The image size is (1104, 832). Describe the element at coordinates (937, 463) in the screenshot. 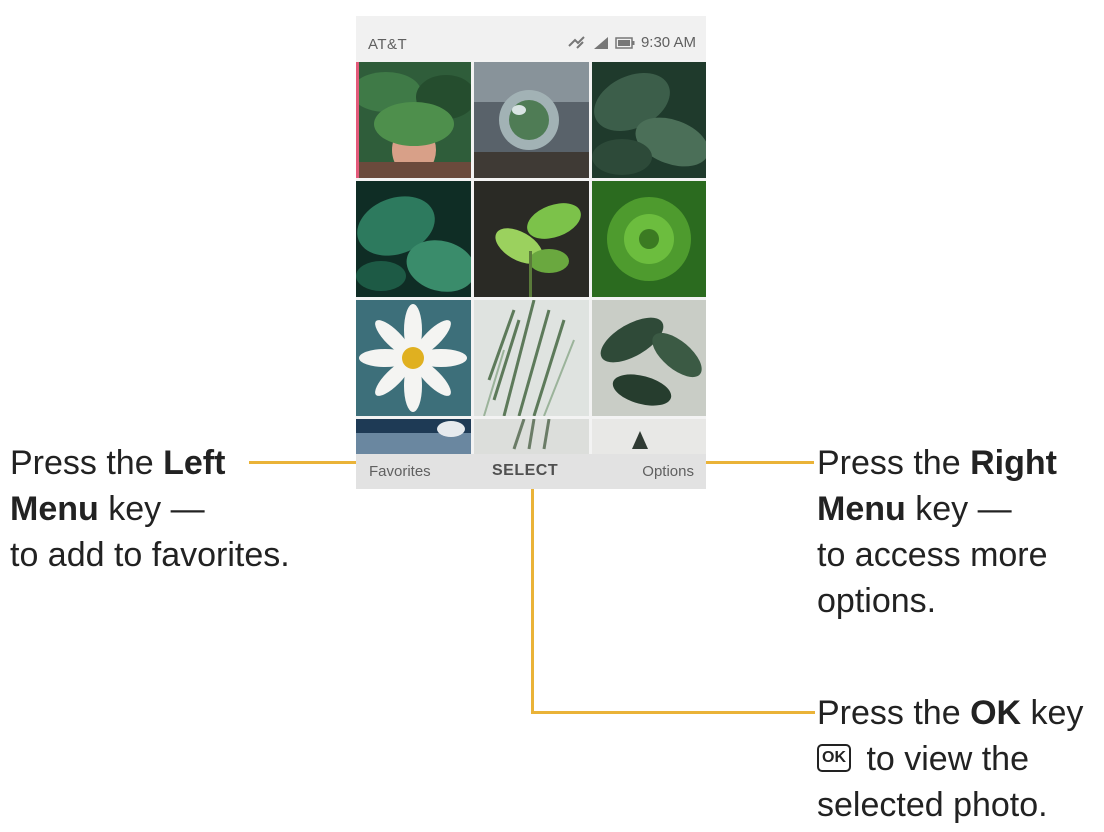

I see `right-callout-line-1: Press the Right` at that location.